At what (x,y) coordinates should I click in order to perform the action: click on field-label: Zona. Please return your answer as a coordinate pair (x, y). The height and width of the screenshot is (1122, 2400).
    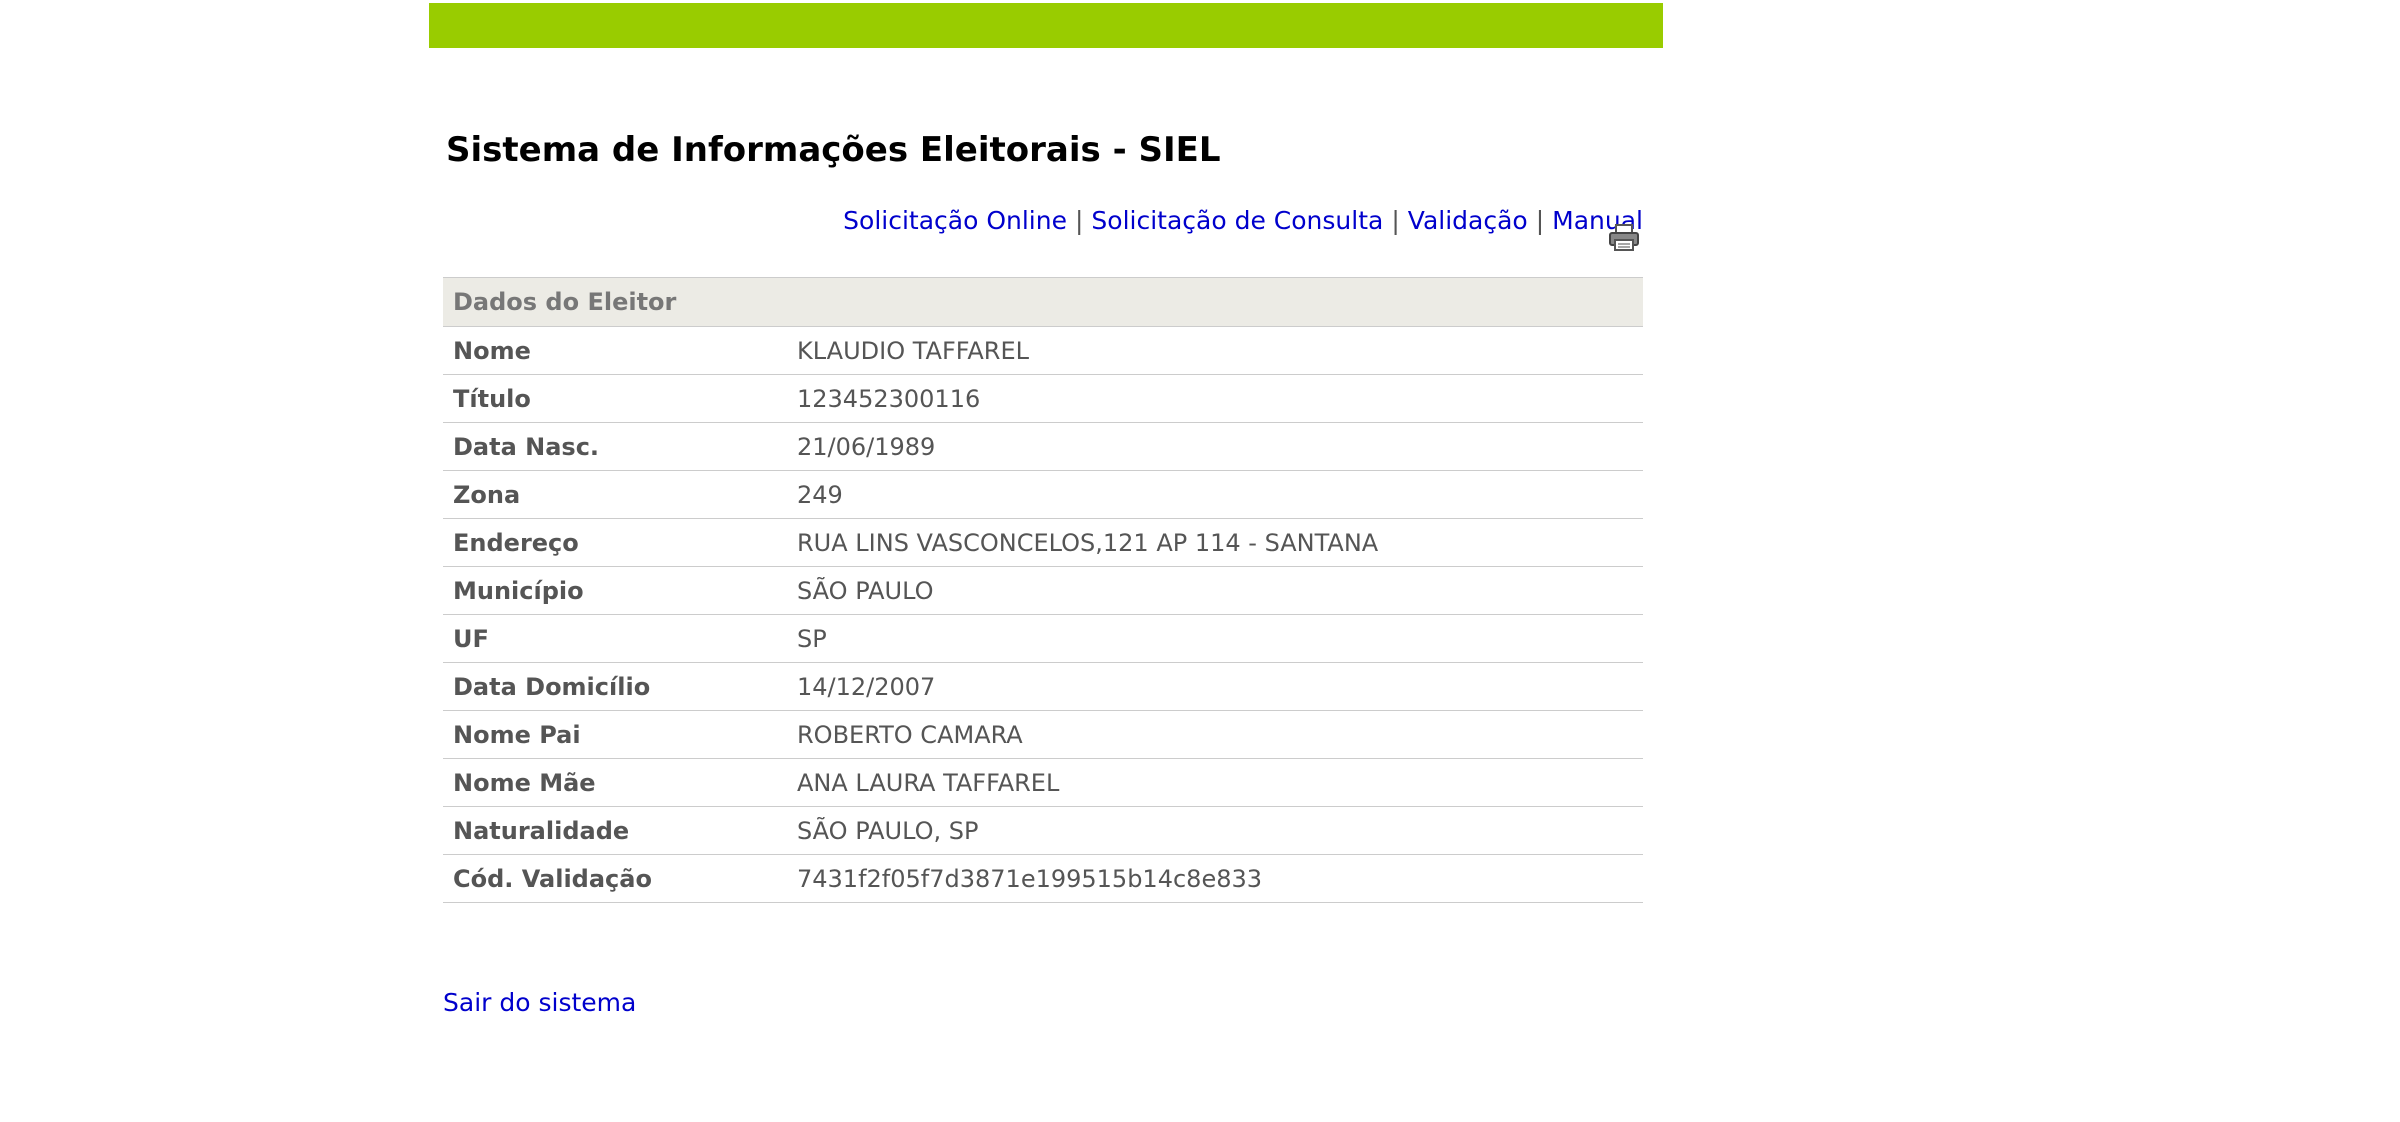
    Looking at the image, I should click on (615, 494).